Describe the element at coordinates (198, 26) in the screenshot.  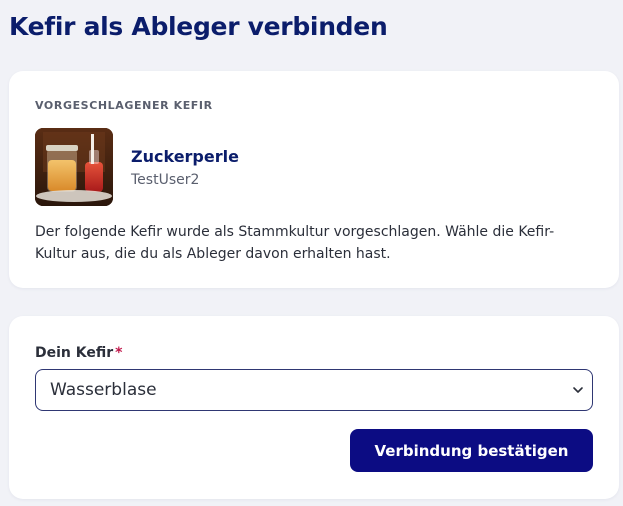
I see `page-title: Kefir als Ableger verbinden` at that location.